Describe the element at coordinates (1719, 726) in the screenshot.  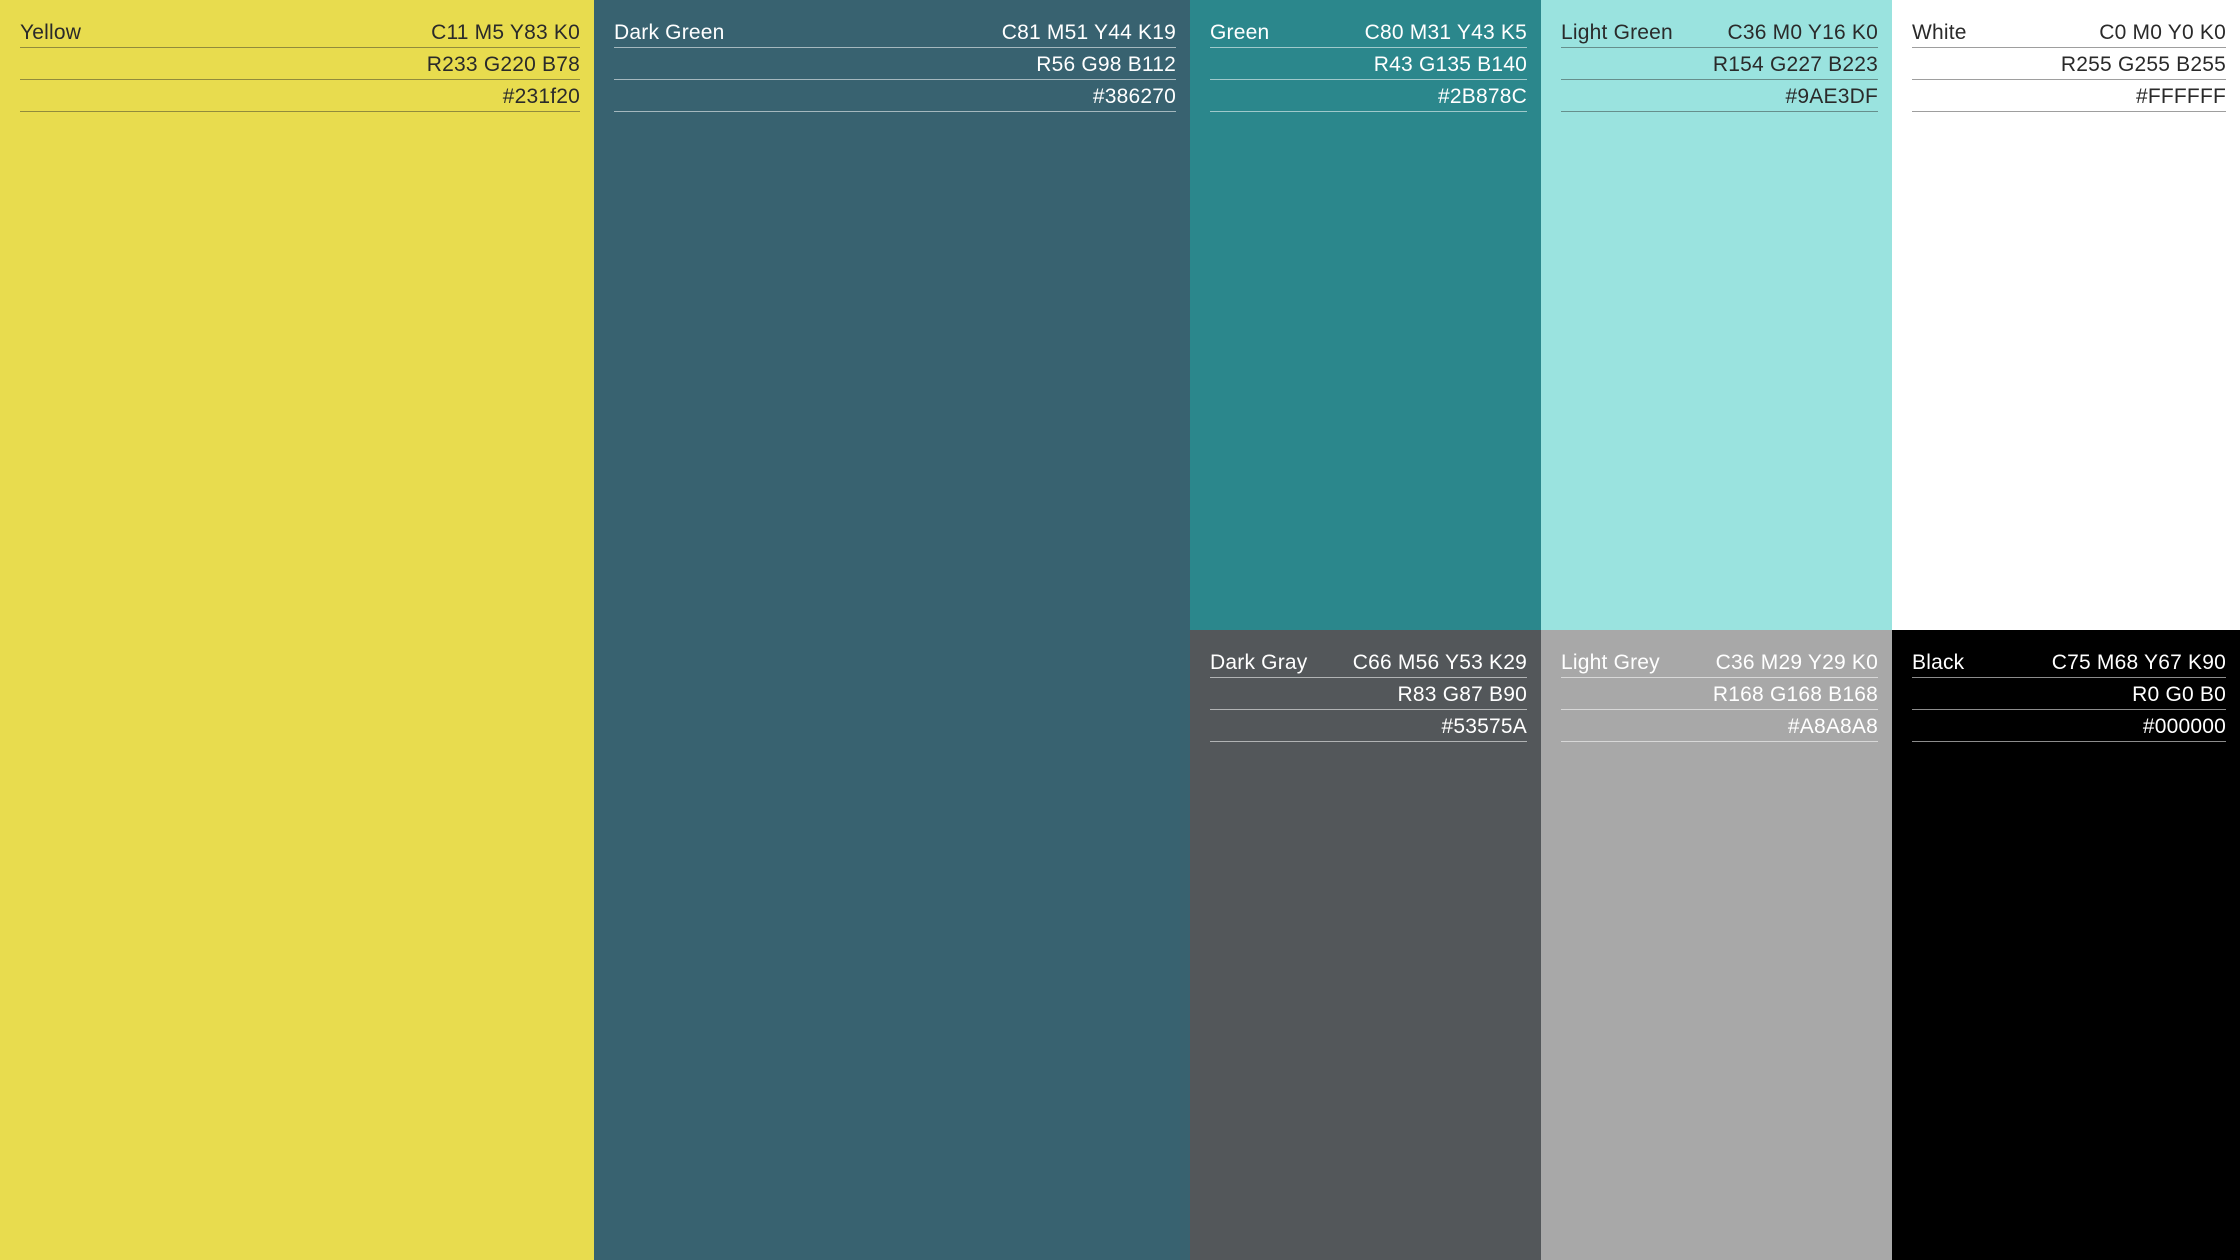
I see `swatch-row-hex: #A8A8A8` at that location.